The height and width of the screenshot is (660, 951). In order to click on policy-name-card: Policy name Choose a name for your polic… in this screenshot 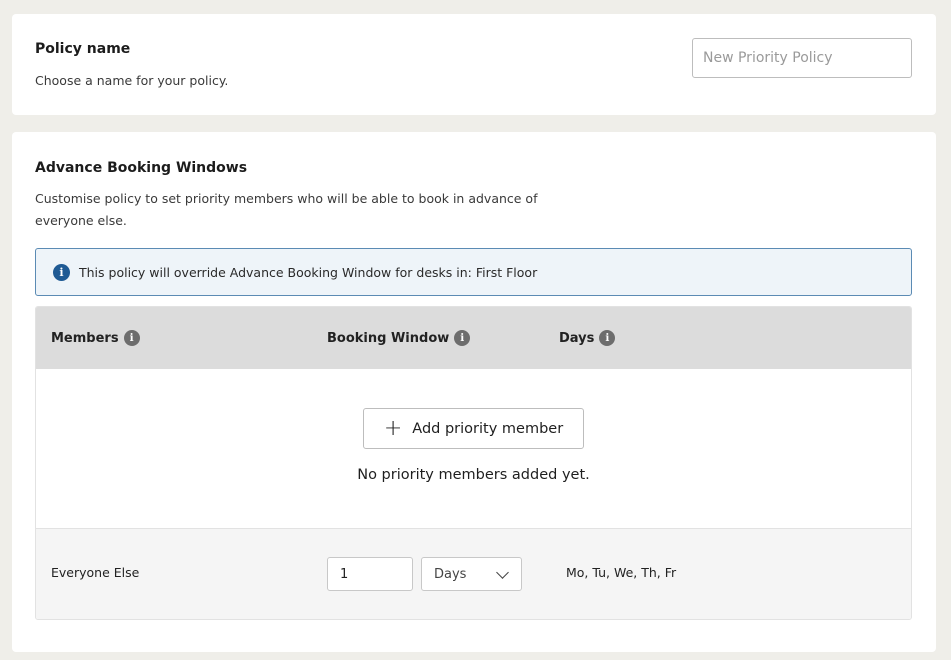, I will do `click(474, 64)`.